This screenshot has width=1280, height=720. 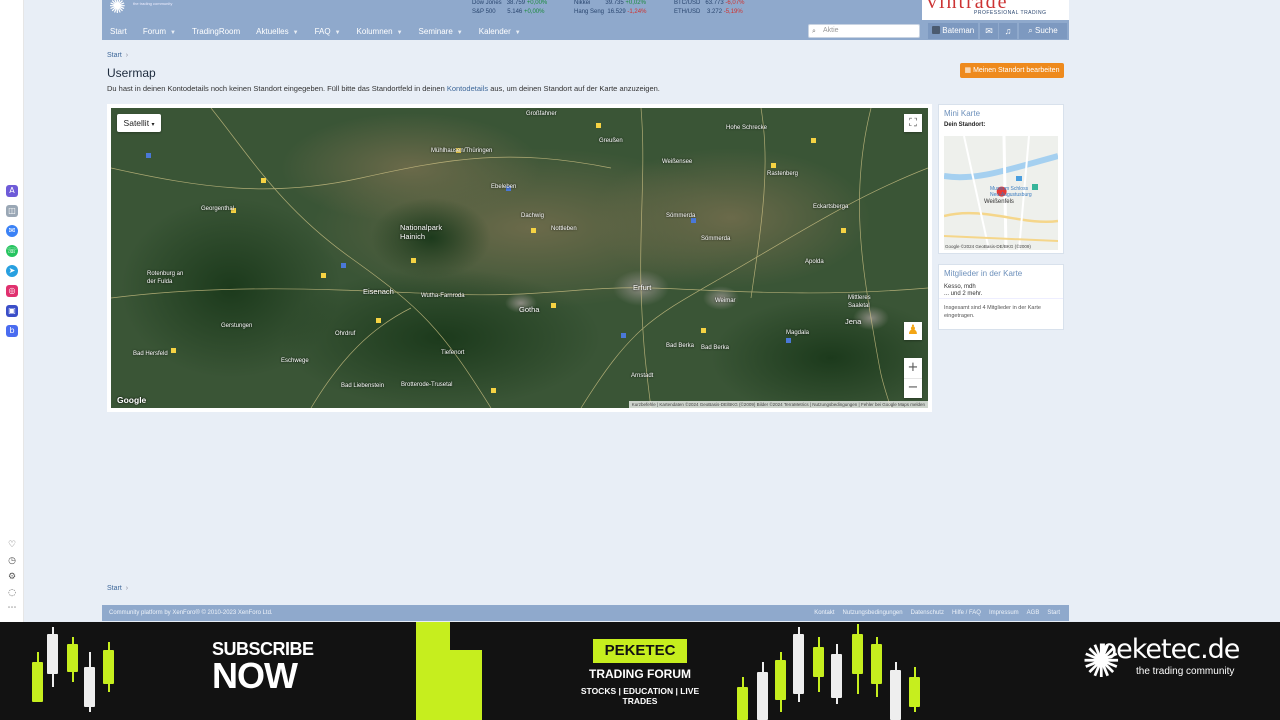 I want to click on nav-tradingroom: TradingRoom, so click(x=216, y=31).